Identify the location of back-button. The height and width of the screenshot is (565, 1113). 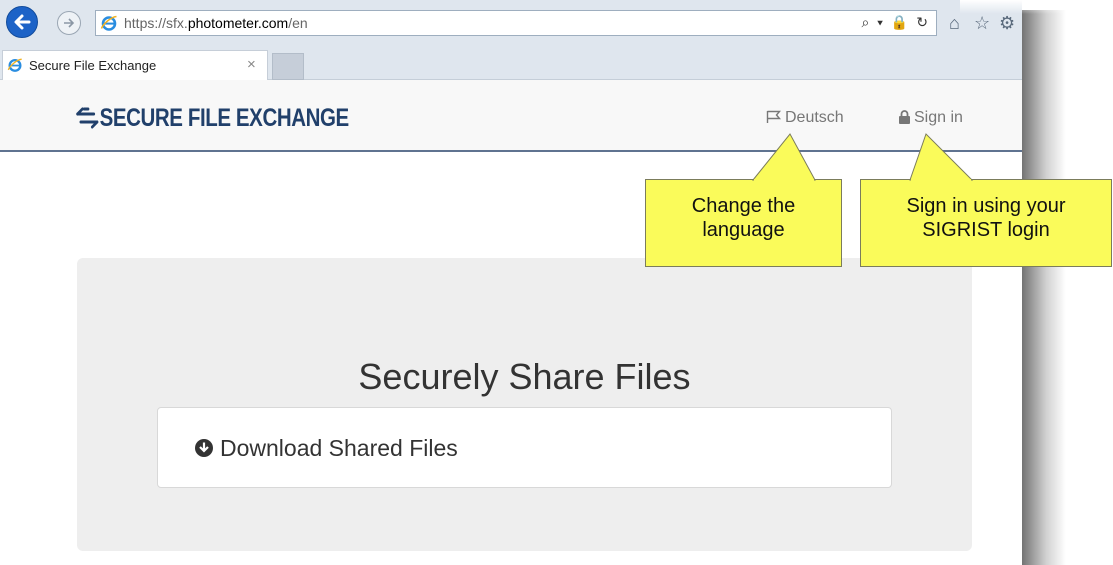
(22, 22).